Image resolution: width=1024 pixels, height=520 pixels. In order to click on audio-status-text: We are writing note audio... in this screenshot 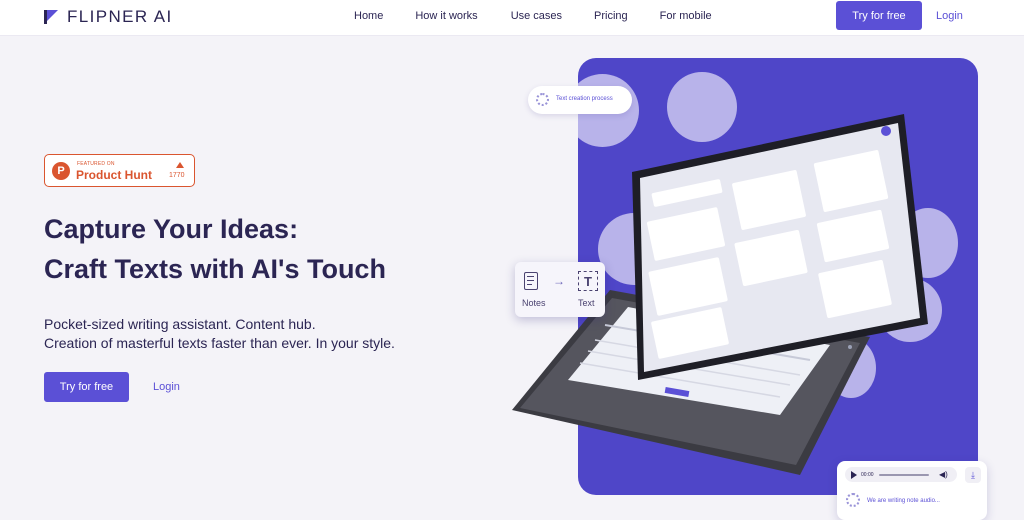, I will do `click(903, 501)`.